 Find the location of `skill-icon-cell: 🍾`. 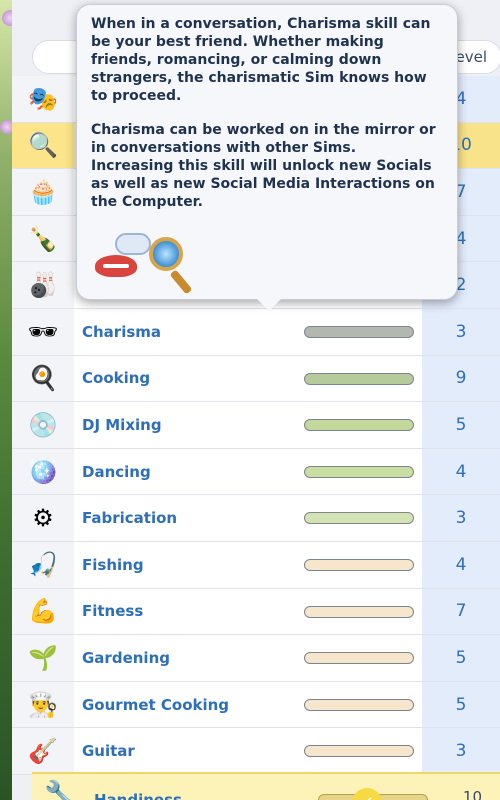

skill-icon-cell: 🍾 is located at coordinates (43, 238).